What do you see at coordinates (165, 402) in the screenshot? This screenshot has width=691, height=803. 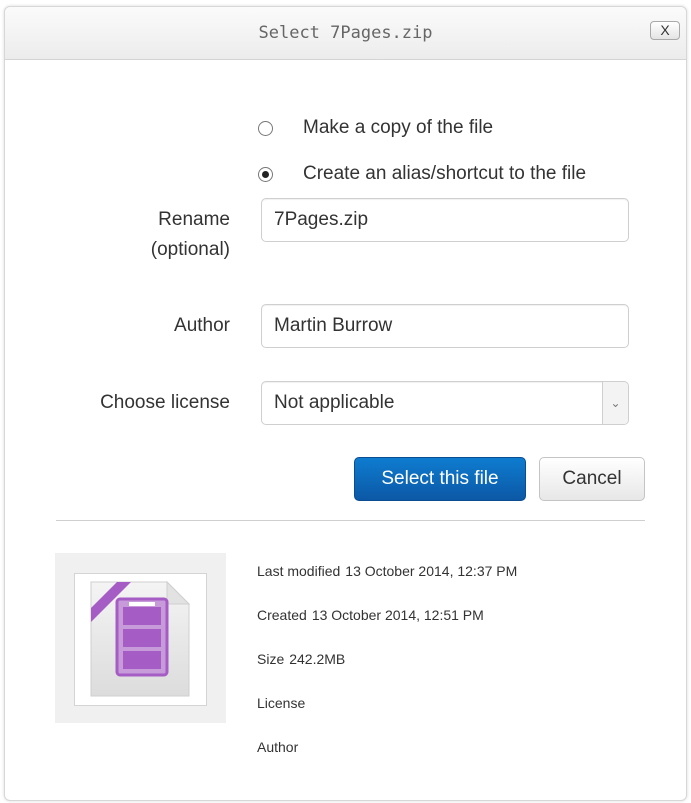 I see `license-label: Choose license` at bounding box center [165, 402].